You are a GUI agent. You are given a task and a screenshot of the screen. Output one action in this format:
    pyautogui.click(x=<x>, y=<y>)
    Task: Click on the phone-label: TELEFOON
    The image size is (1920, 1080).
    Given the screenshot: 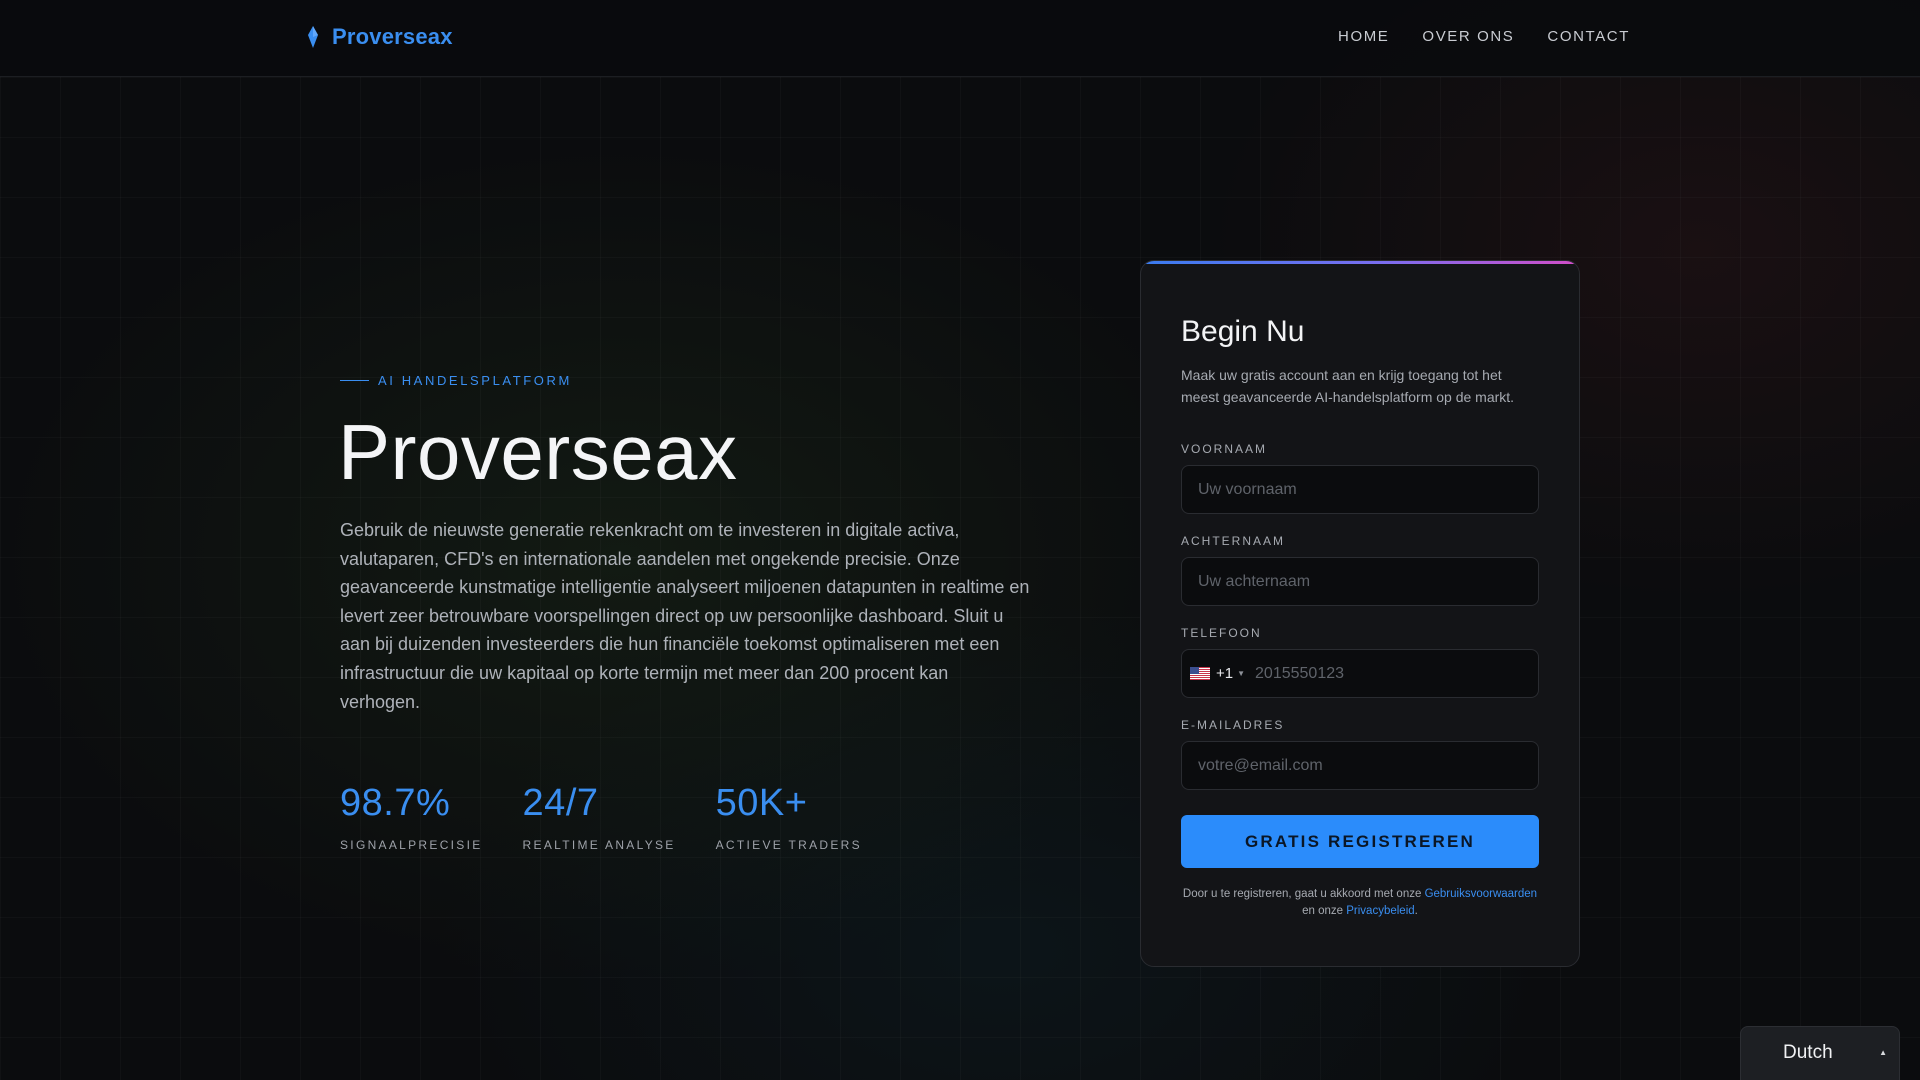 What is the action you would take?
    pyautogui.click(x=1221, y=633)
    